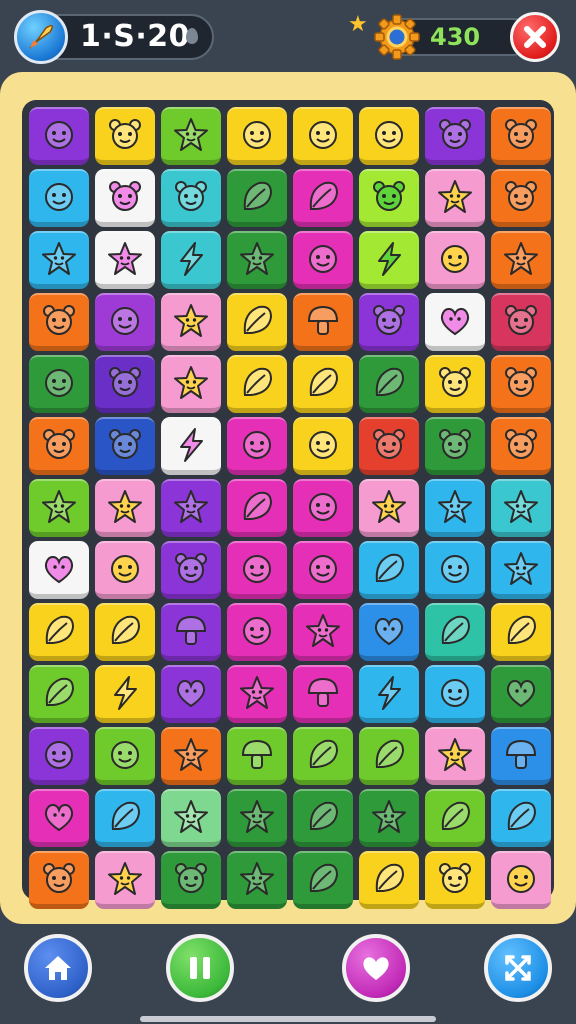 Image resolution: width=576 pixels, height=1024 pixels. What do you see at coordinates (518, 968) in the screenshot?
I see `shuffle-button` at bounding box center [518, 968].